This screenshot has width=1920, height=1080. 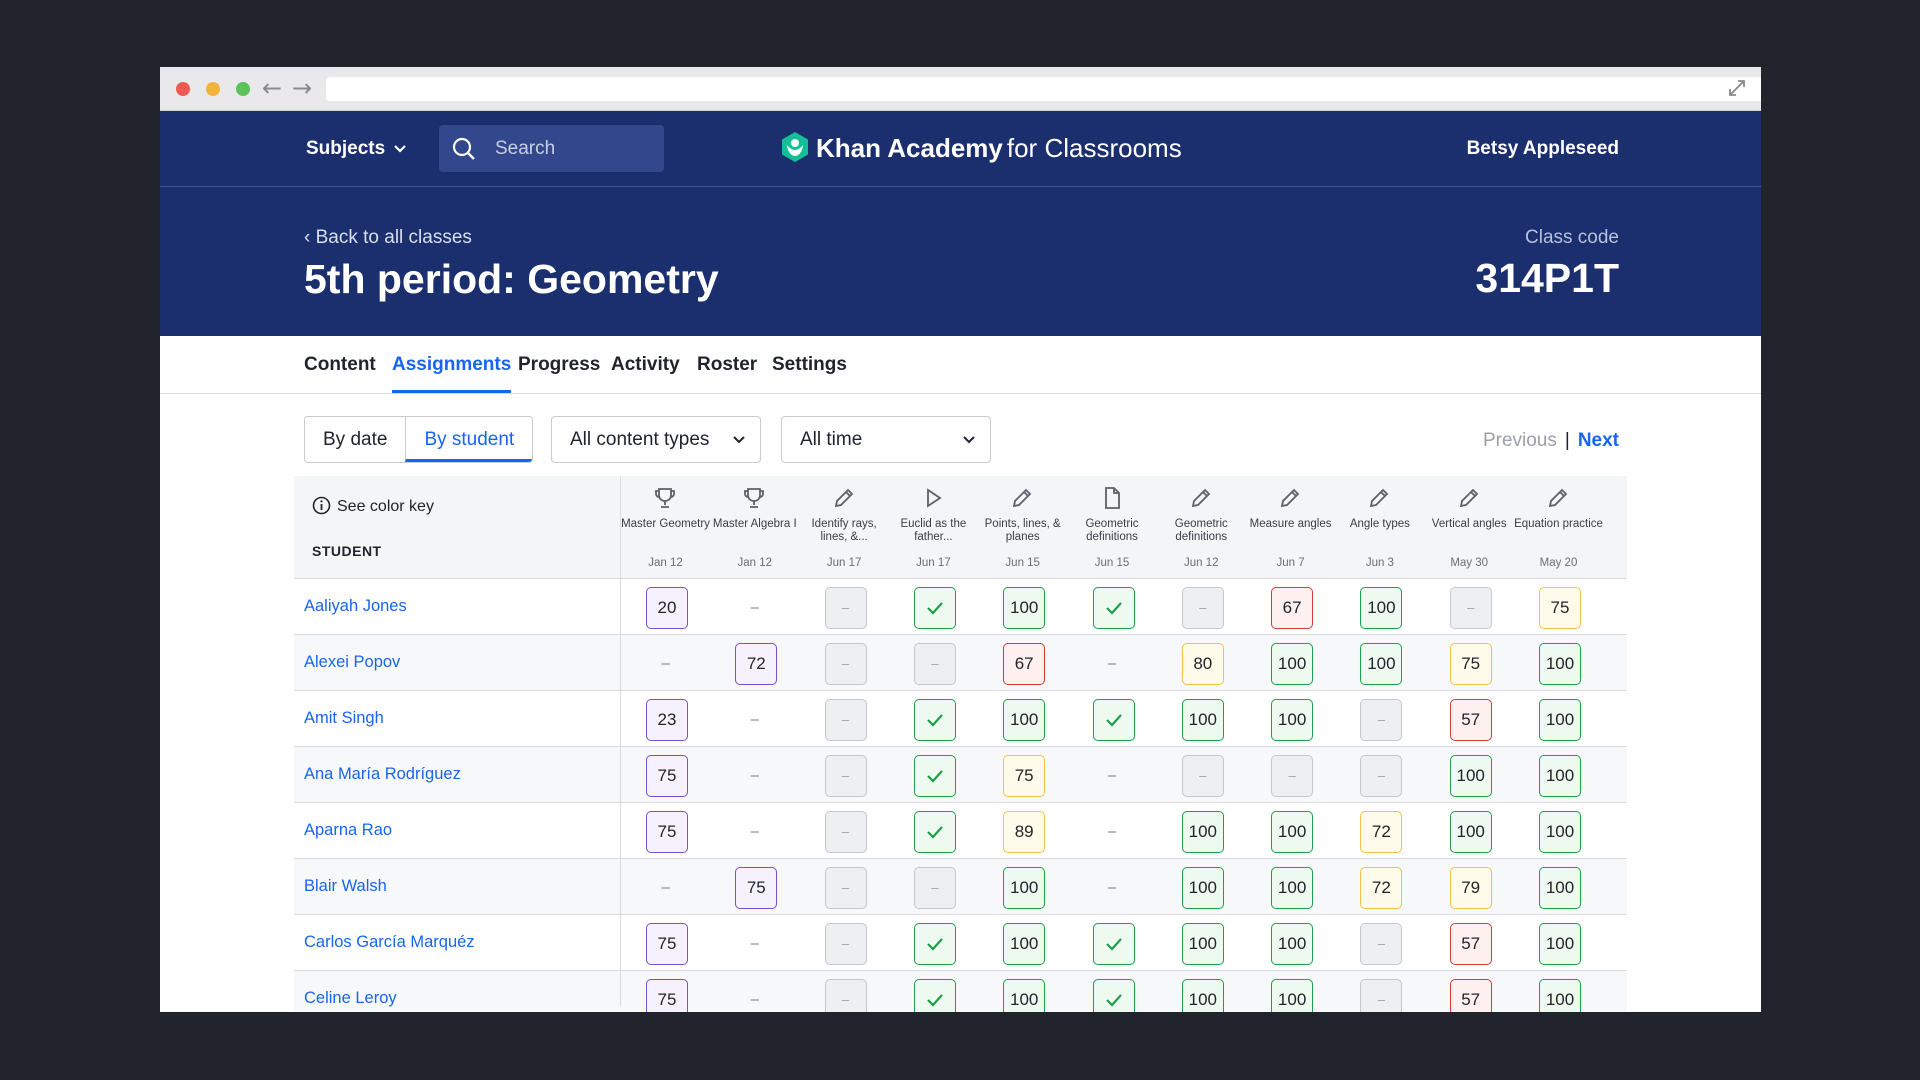 I want to click on score-badge: 89, so click(x=1024, y=832).